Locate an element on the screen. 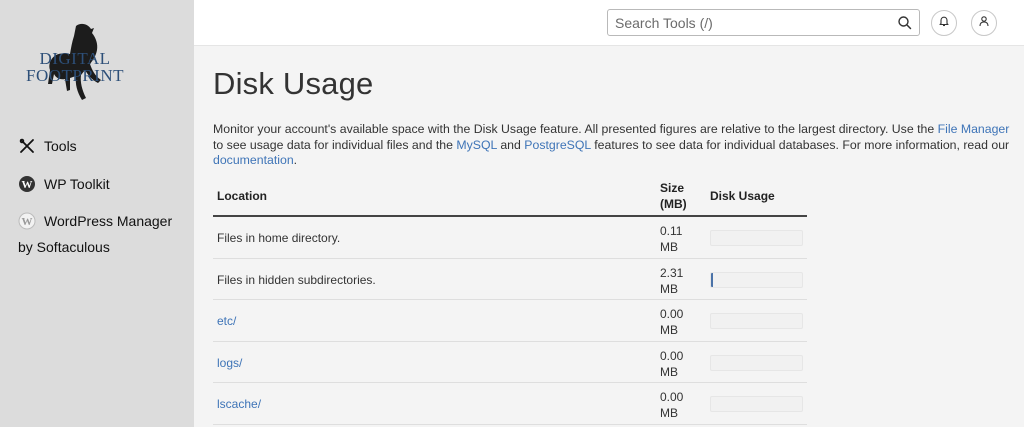  sidebar-item-wordpress-manager: W WordPress Manager is located at coordinates (103, 221).